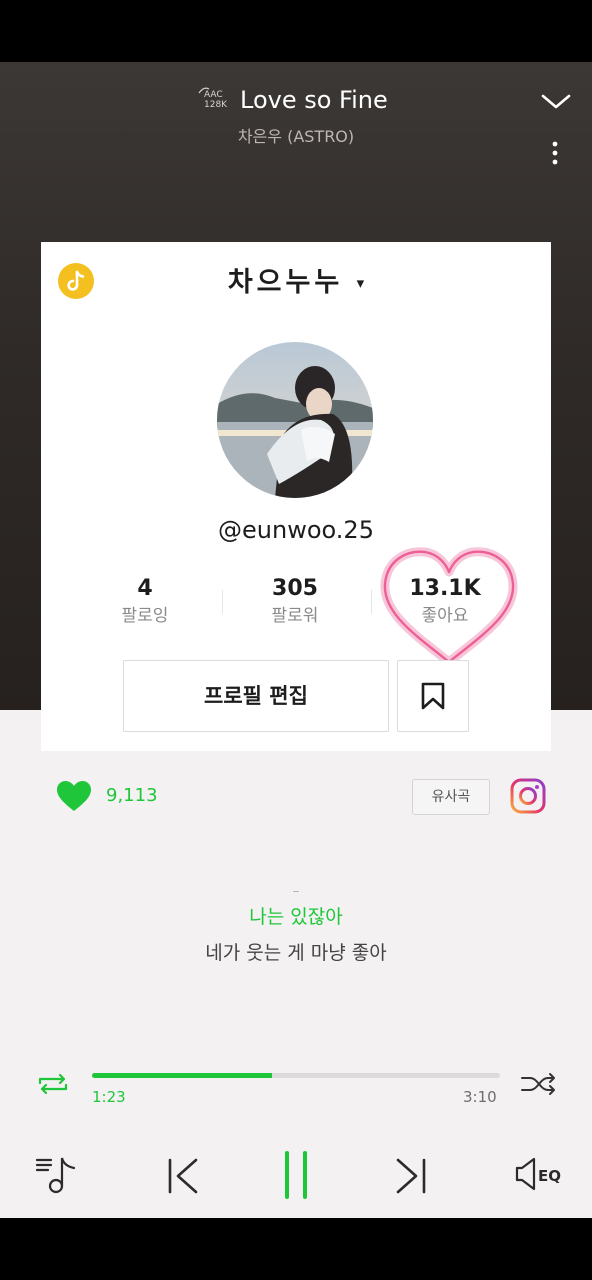  Describe the element at coordinates (296, 137) in the screenshot. I see `artist-name: 차은우 (ASTRO)` at that location.